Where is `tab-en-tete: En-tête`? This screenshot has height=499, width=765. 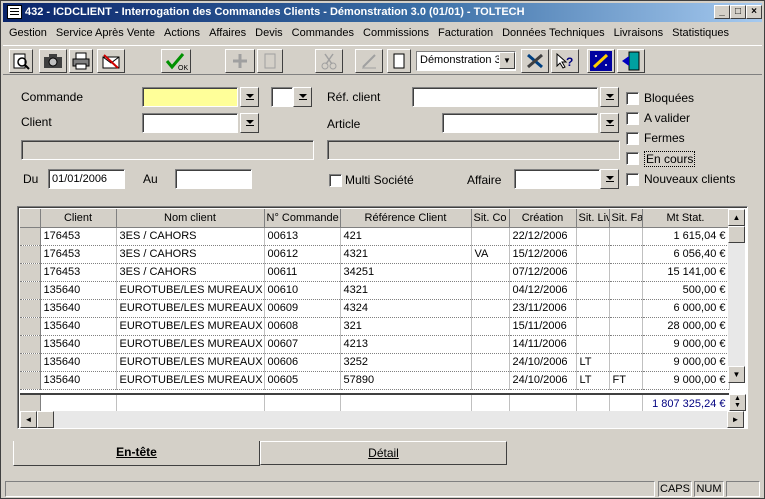
tab-en-tete: En-tête is located at coordinates (136, 453).